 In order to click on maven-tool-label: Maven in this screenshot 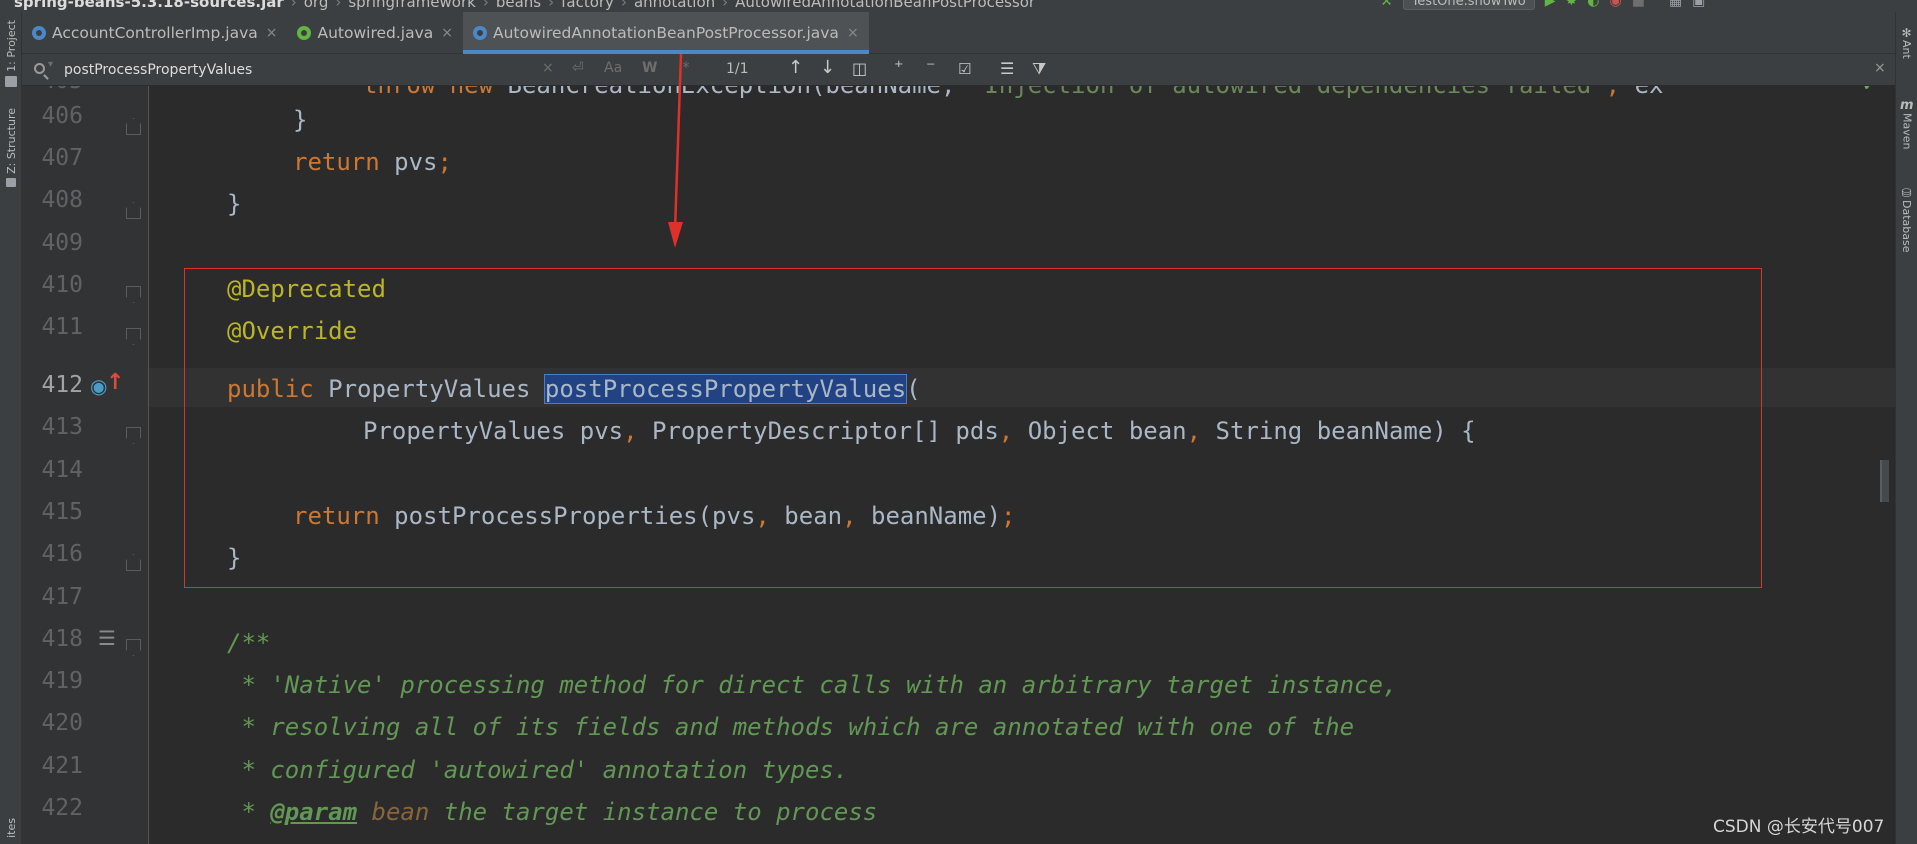, I will do `click(1907, 131)`.